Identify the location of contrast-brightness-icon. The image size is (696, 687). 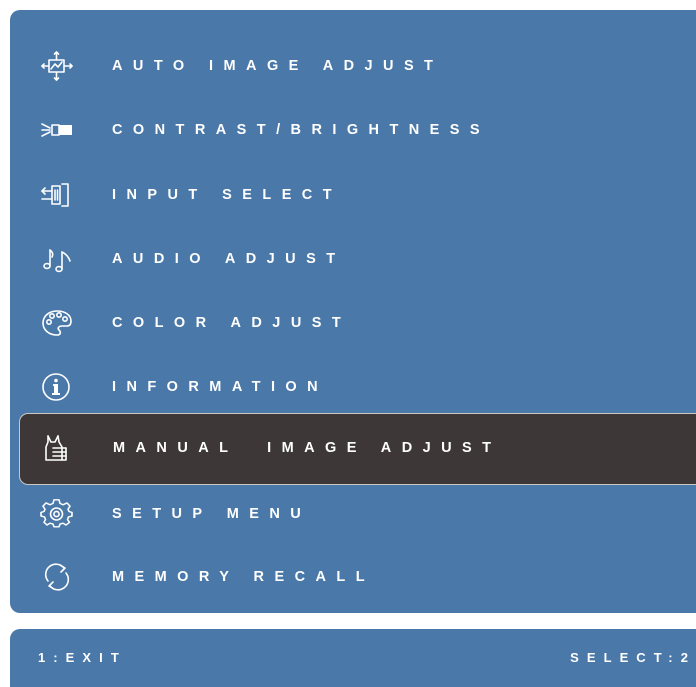
(57, 130).